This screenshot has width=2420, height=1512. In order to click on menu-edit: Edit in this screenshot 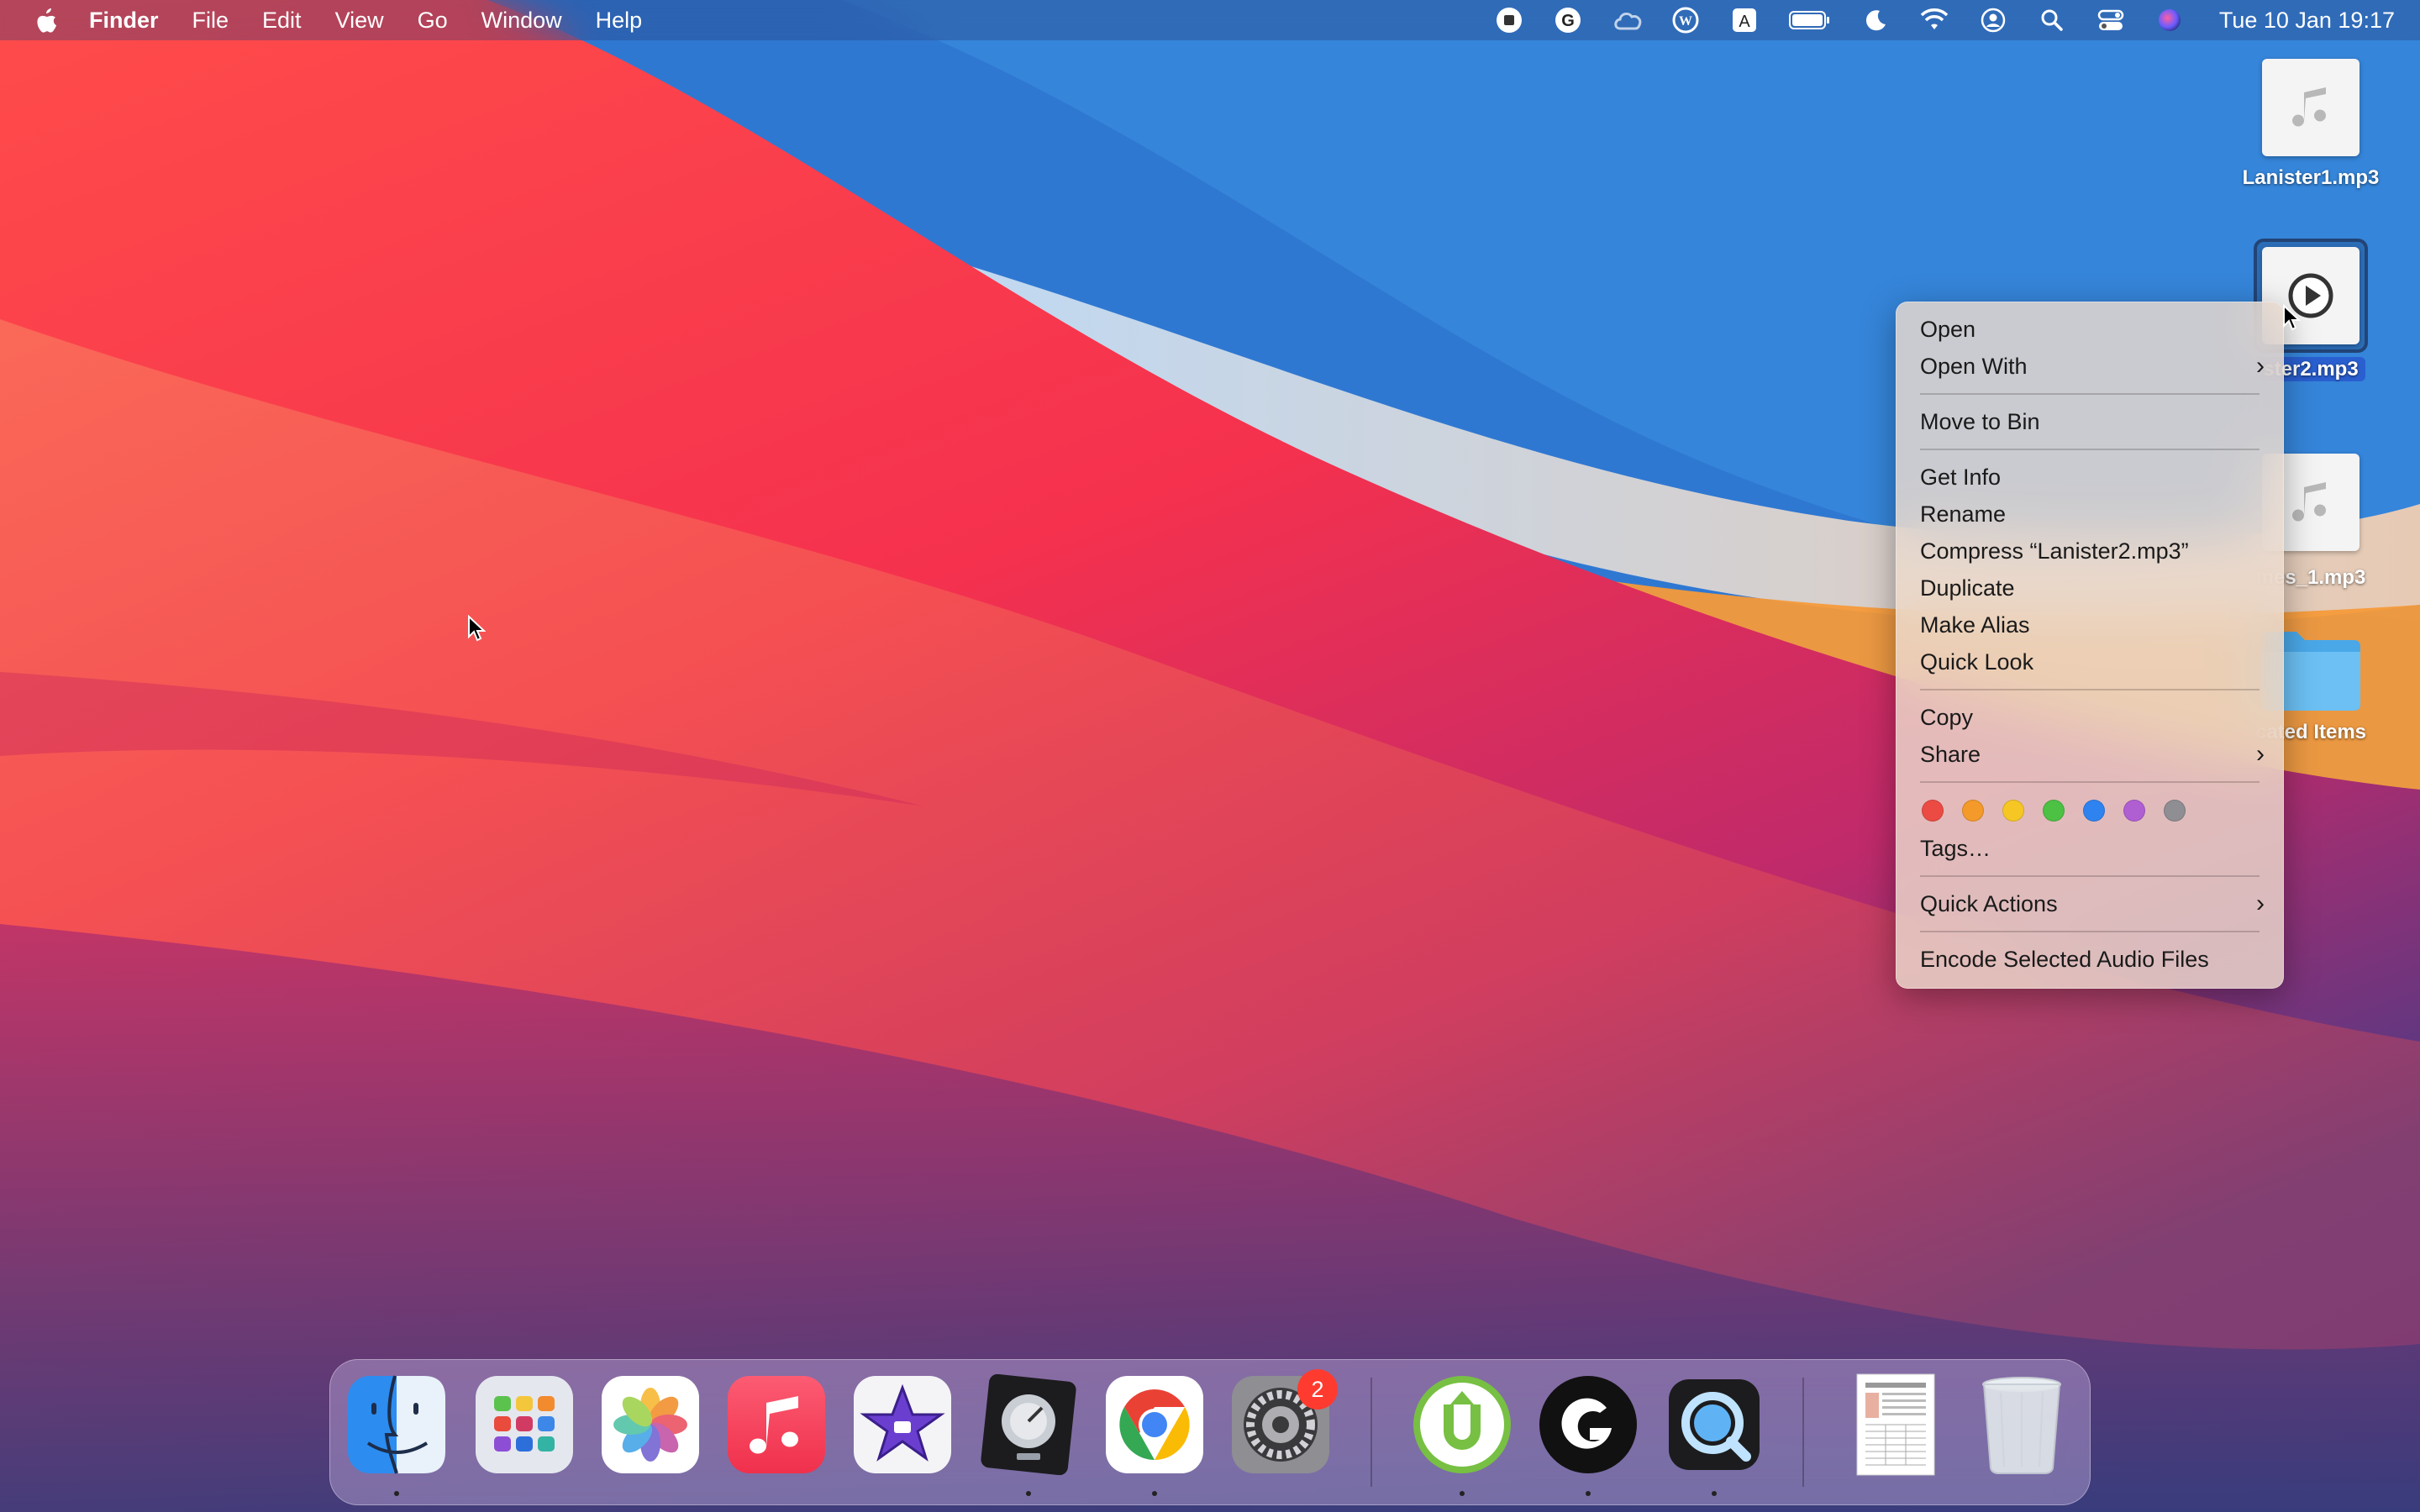, I will do `click(281, 20)`.